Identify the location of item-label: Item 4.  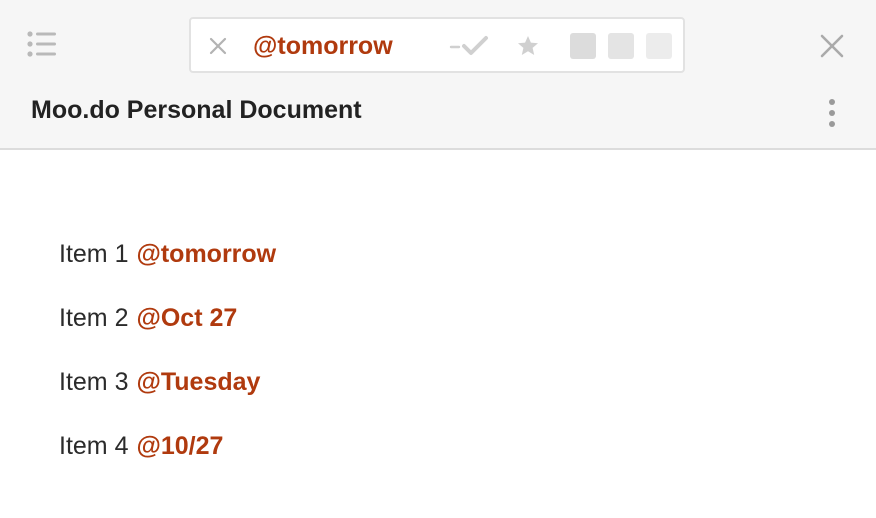
(94, 446).